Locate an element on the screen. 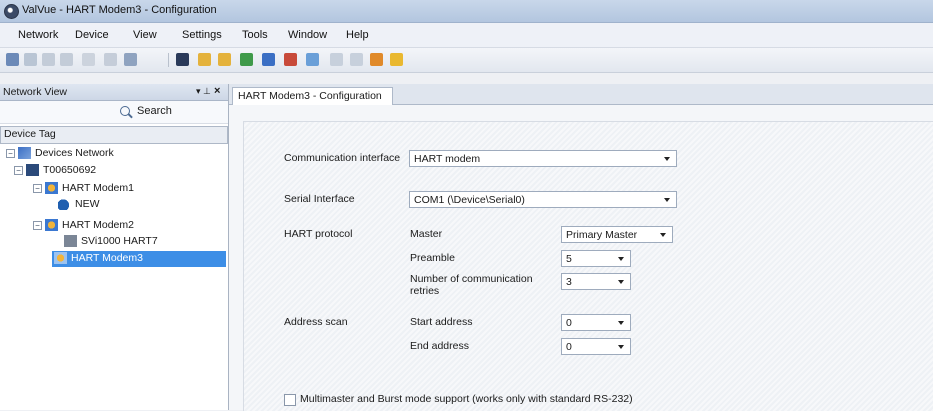 This screenshot has width=933, height=411. start-address-label: Start address is located at coordinates (441, 322).